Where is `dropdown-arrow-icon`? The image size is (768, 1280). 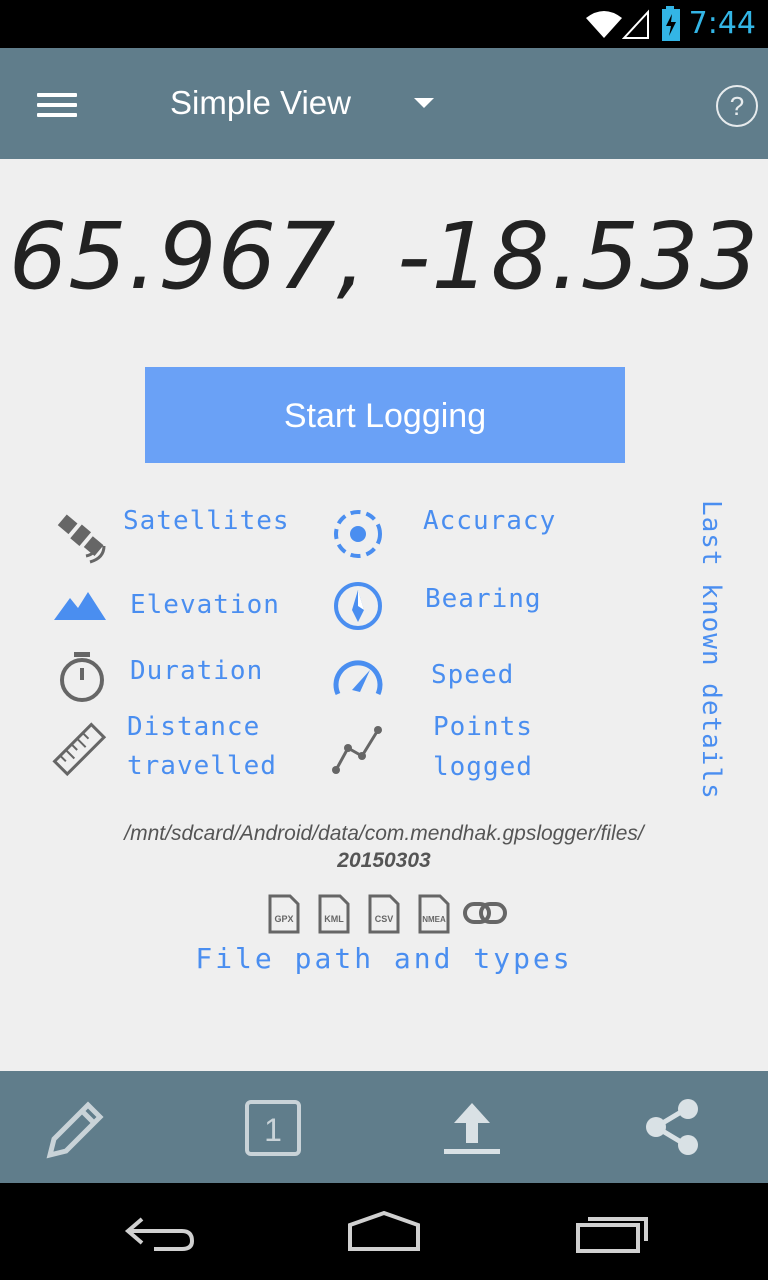 dropdown-arrow-icon is located at coordinates (424, 103).